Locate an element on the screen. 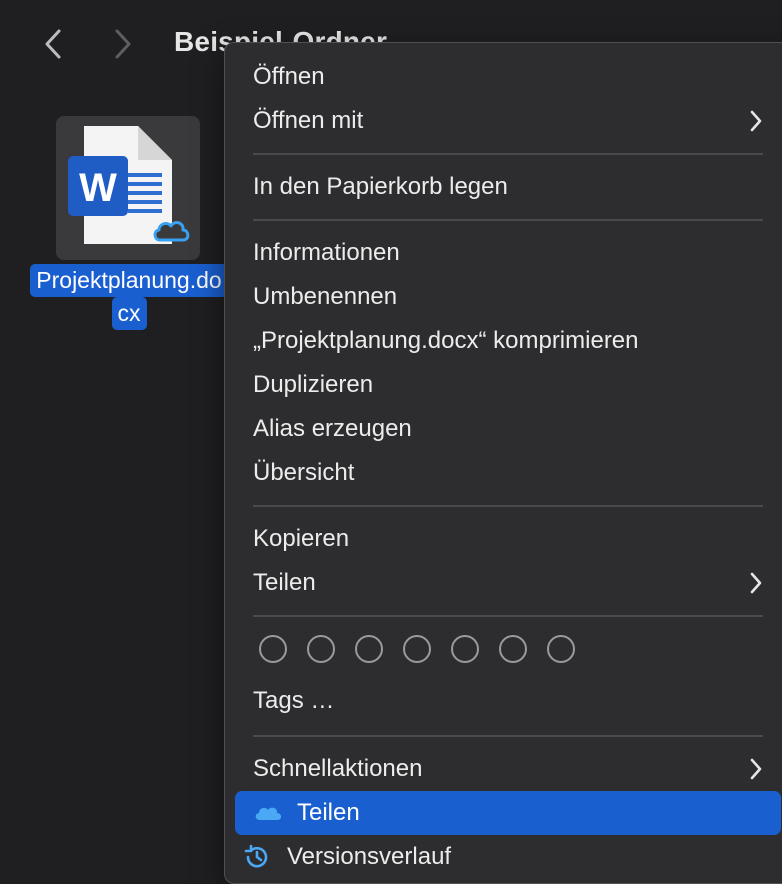  chevron-left-icon is located at coordinates (53, 44).